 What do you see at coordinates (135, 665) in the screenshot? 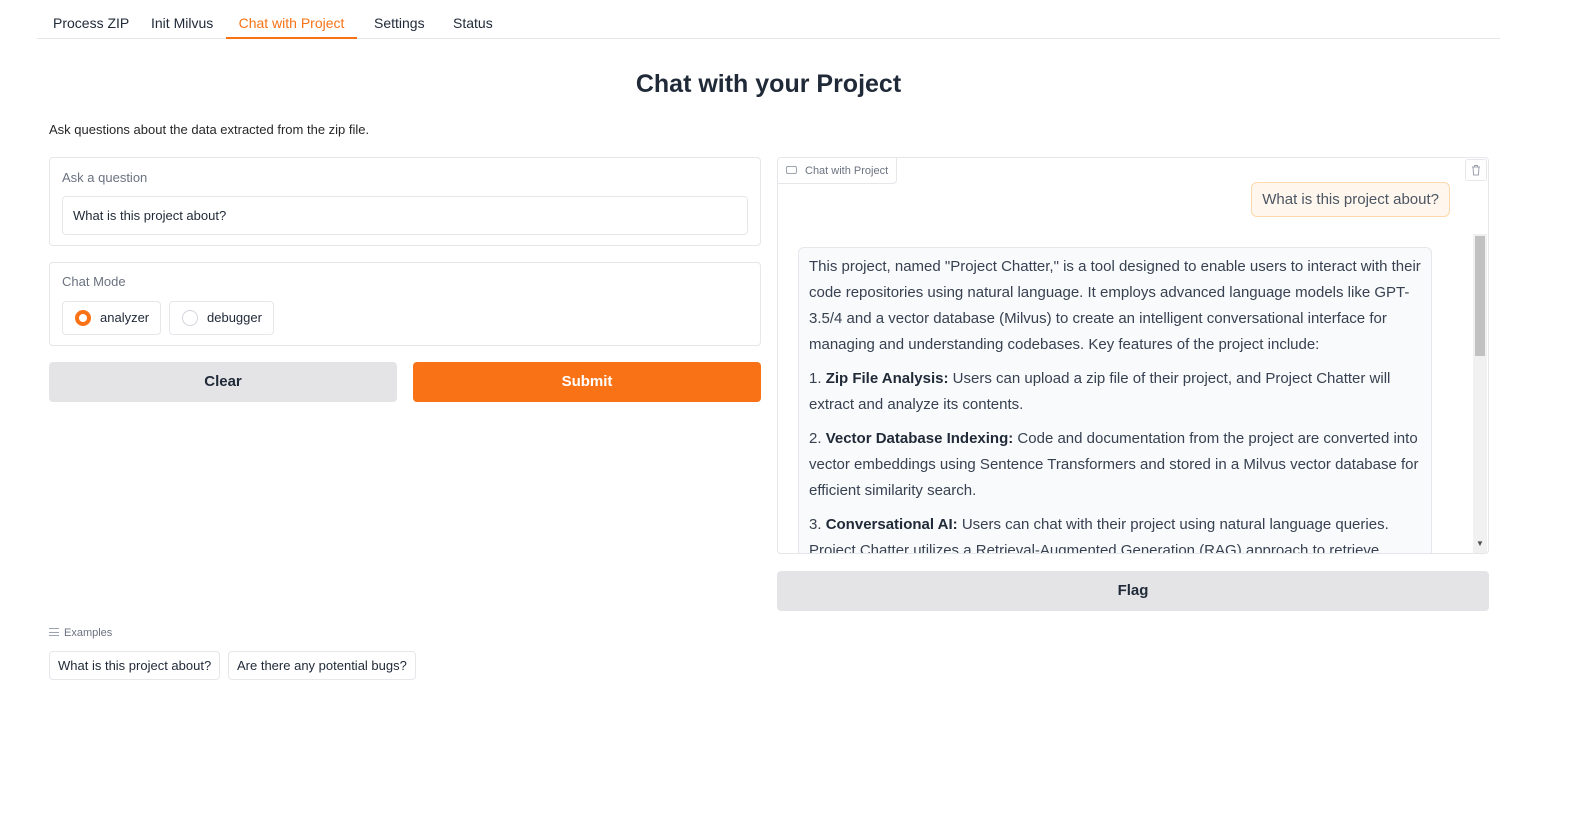
I see `example-button: What is this project about?` at bounding box center [135, 665].